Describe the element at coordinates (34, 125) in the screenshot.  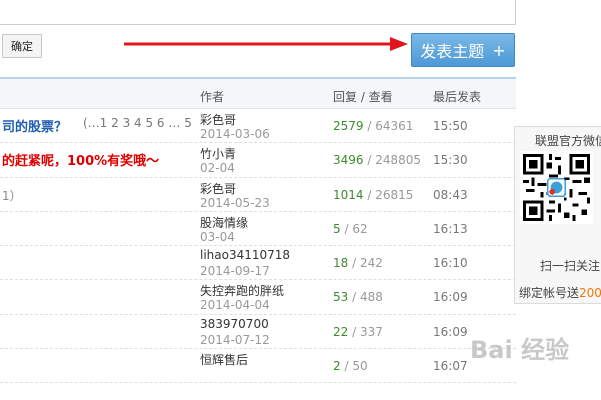
I see `thread-title-link: 司的股票？` at that location.